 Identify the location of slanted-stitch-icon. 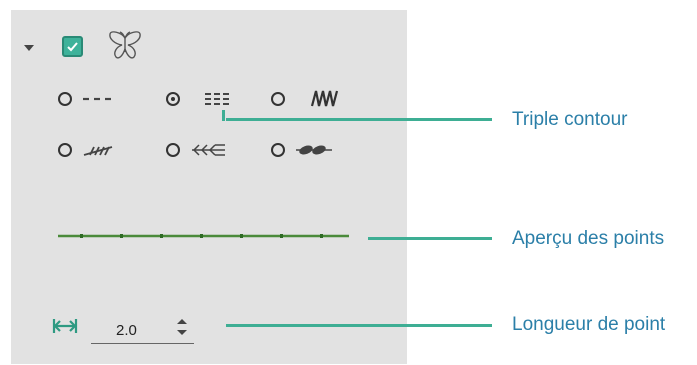
(98, 151).